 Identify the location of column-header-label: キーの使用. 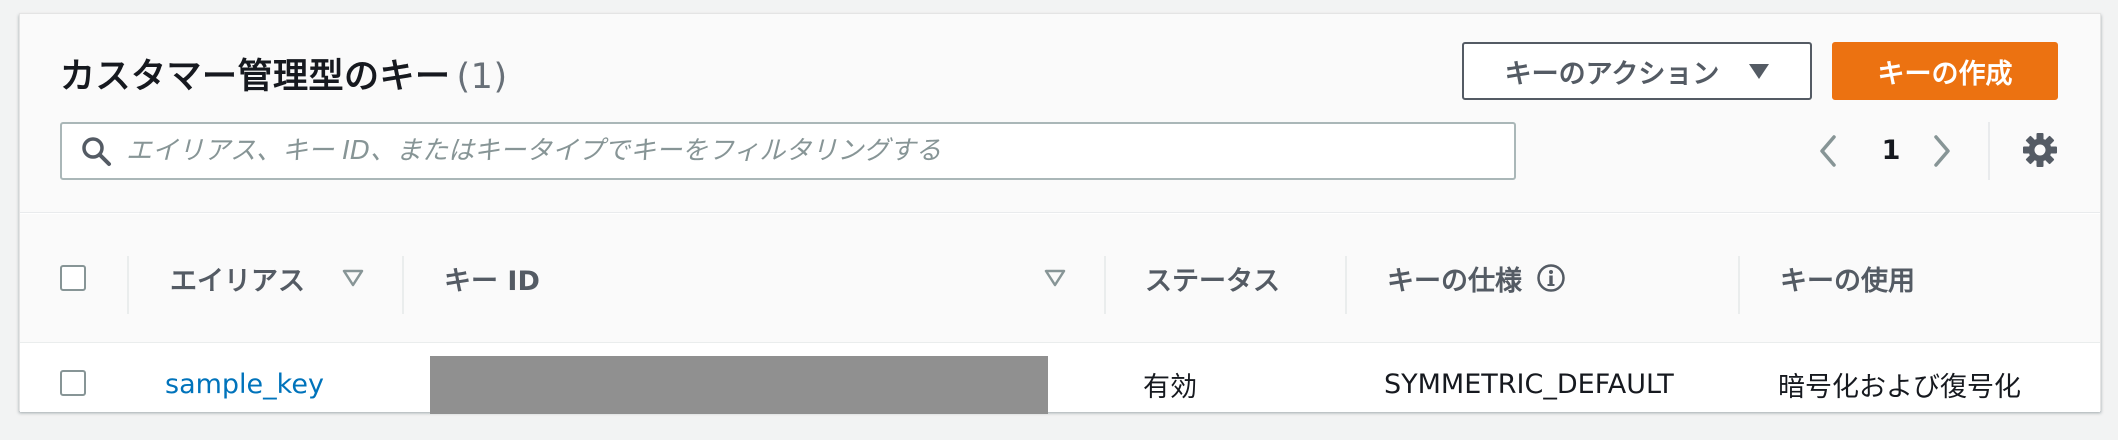
(1847, 281).